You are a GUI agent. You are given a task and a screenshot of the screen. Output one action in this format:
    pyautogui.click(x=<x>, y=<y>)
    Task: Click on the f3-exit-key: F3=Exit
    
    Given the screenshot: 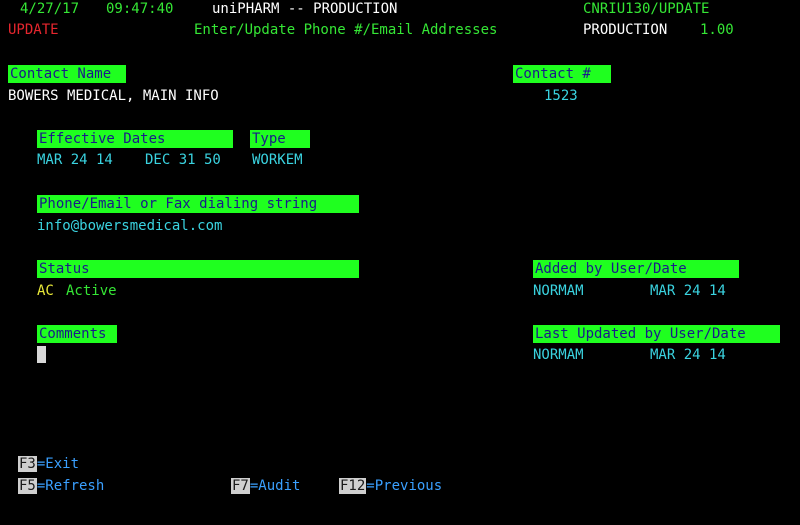 What is the action you would take?
    pyautogui.click(x=48, y=464)
    